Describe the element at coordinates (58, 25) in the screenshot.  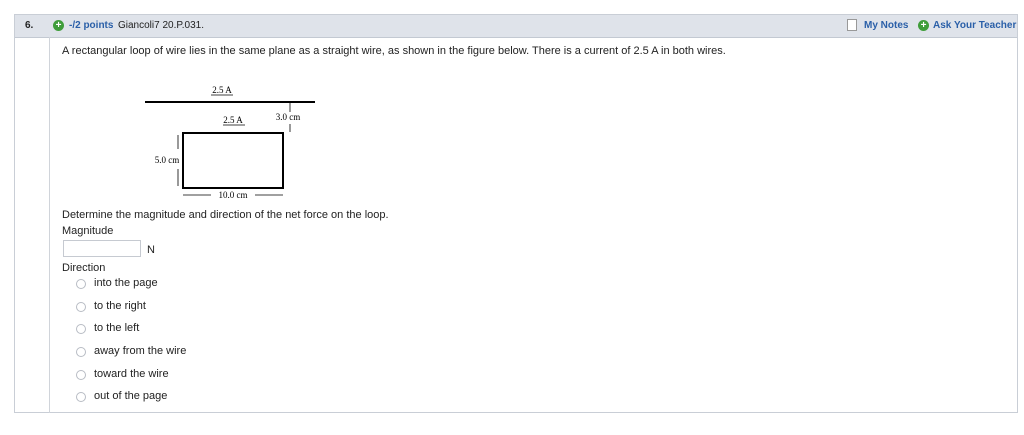
I see `expand-plus-icon: +` at that location.